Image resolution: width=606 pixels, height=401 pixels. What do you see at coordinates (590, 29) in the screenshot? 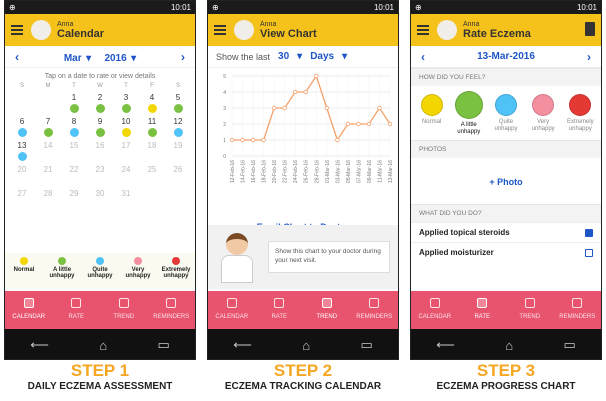
I see `trash-icon` at bounding box center [590, 29].